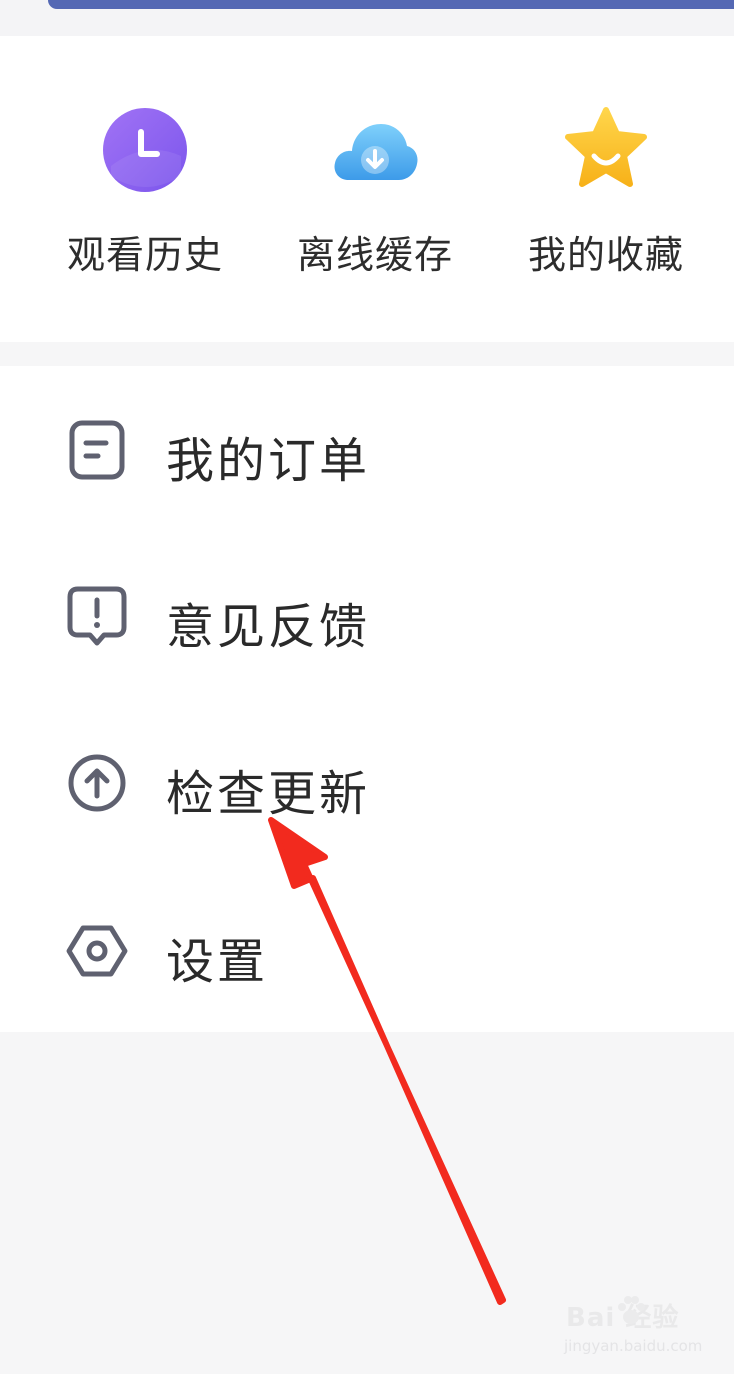  I want to click on menu-item-feedback: 意见反馈, so click(367, 615).